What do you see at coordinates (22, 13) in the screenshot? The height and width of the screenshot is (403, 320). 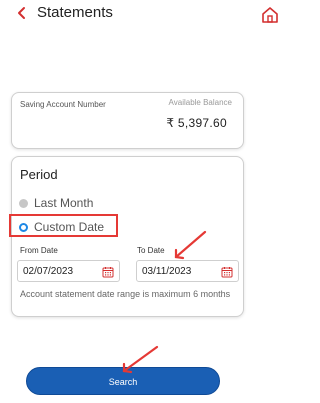 I see `back-chevron-icon` at bounding box center [22, 13].